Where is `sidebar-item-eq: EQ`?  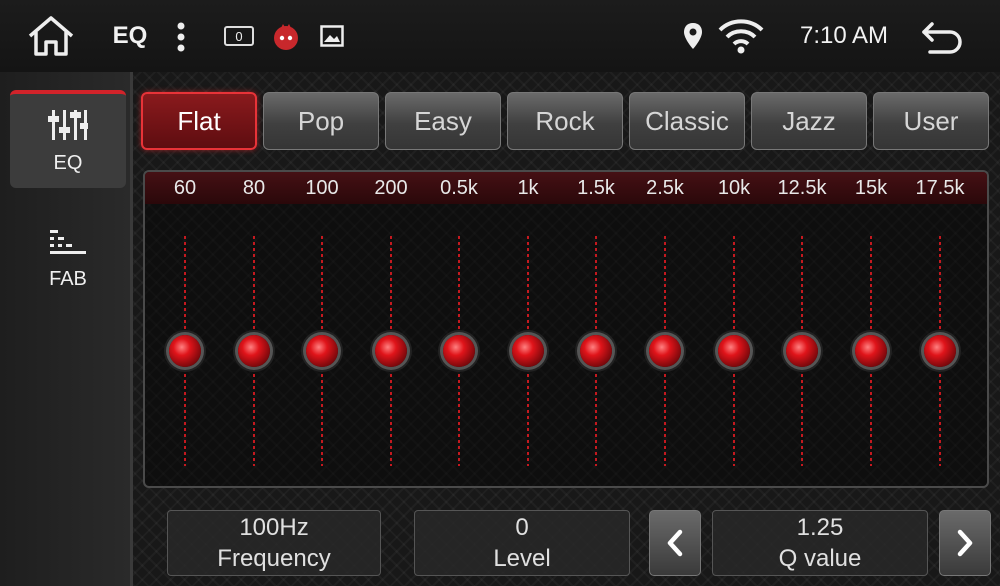 sidebar-item-eq: EQ is located at coordinates (68, 139).